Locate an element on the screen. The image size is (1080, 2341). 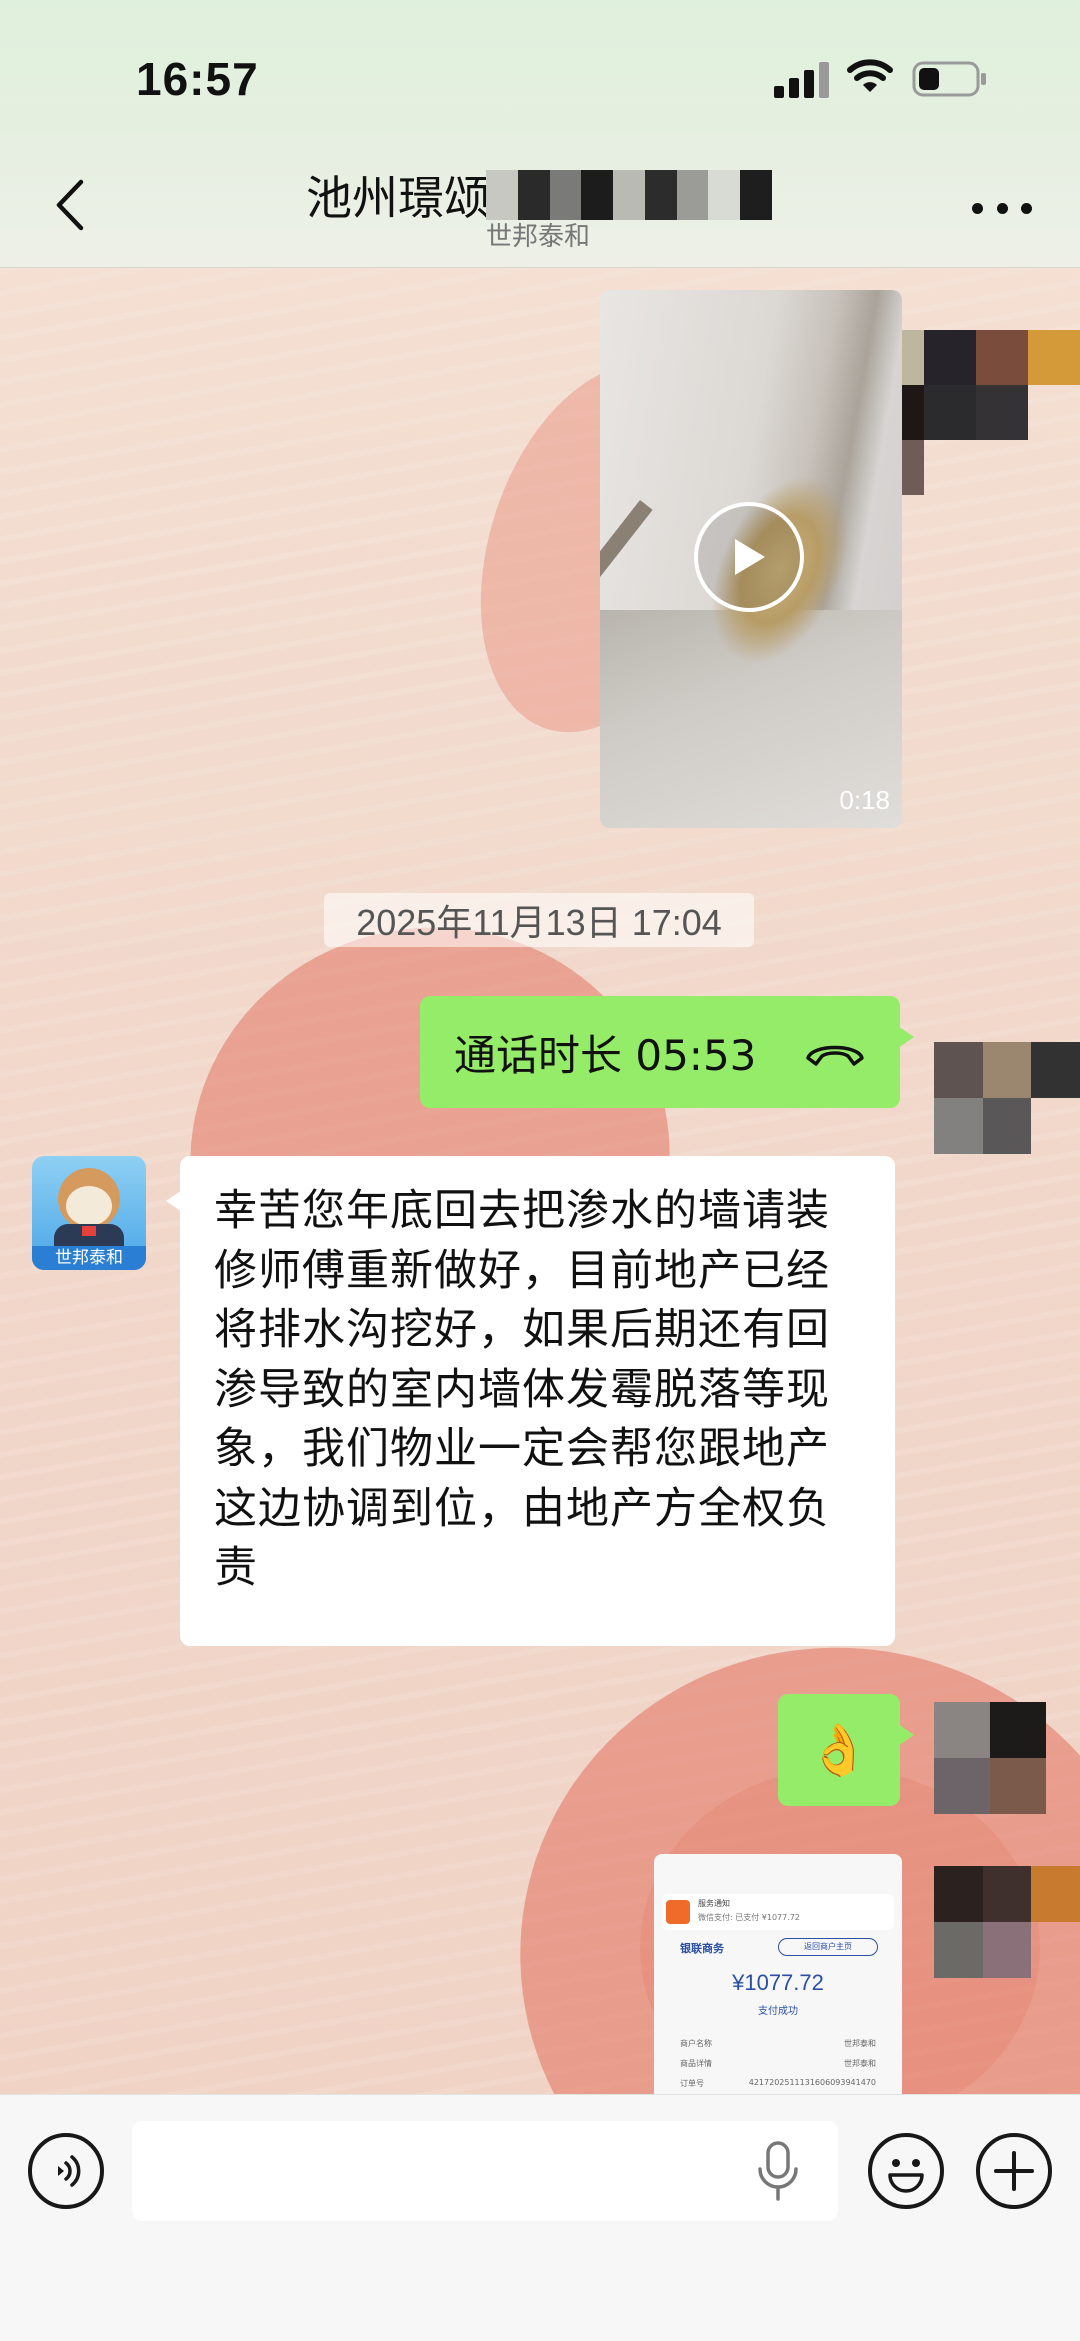
microphone-icon is located at coordinates (778, 2171).